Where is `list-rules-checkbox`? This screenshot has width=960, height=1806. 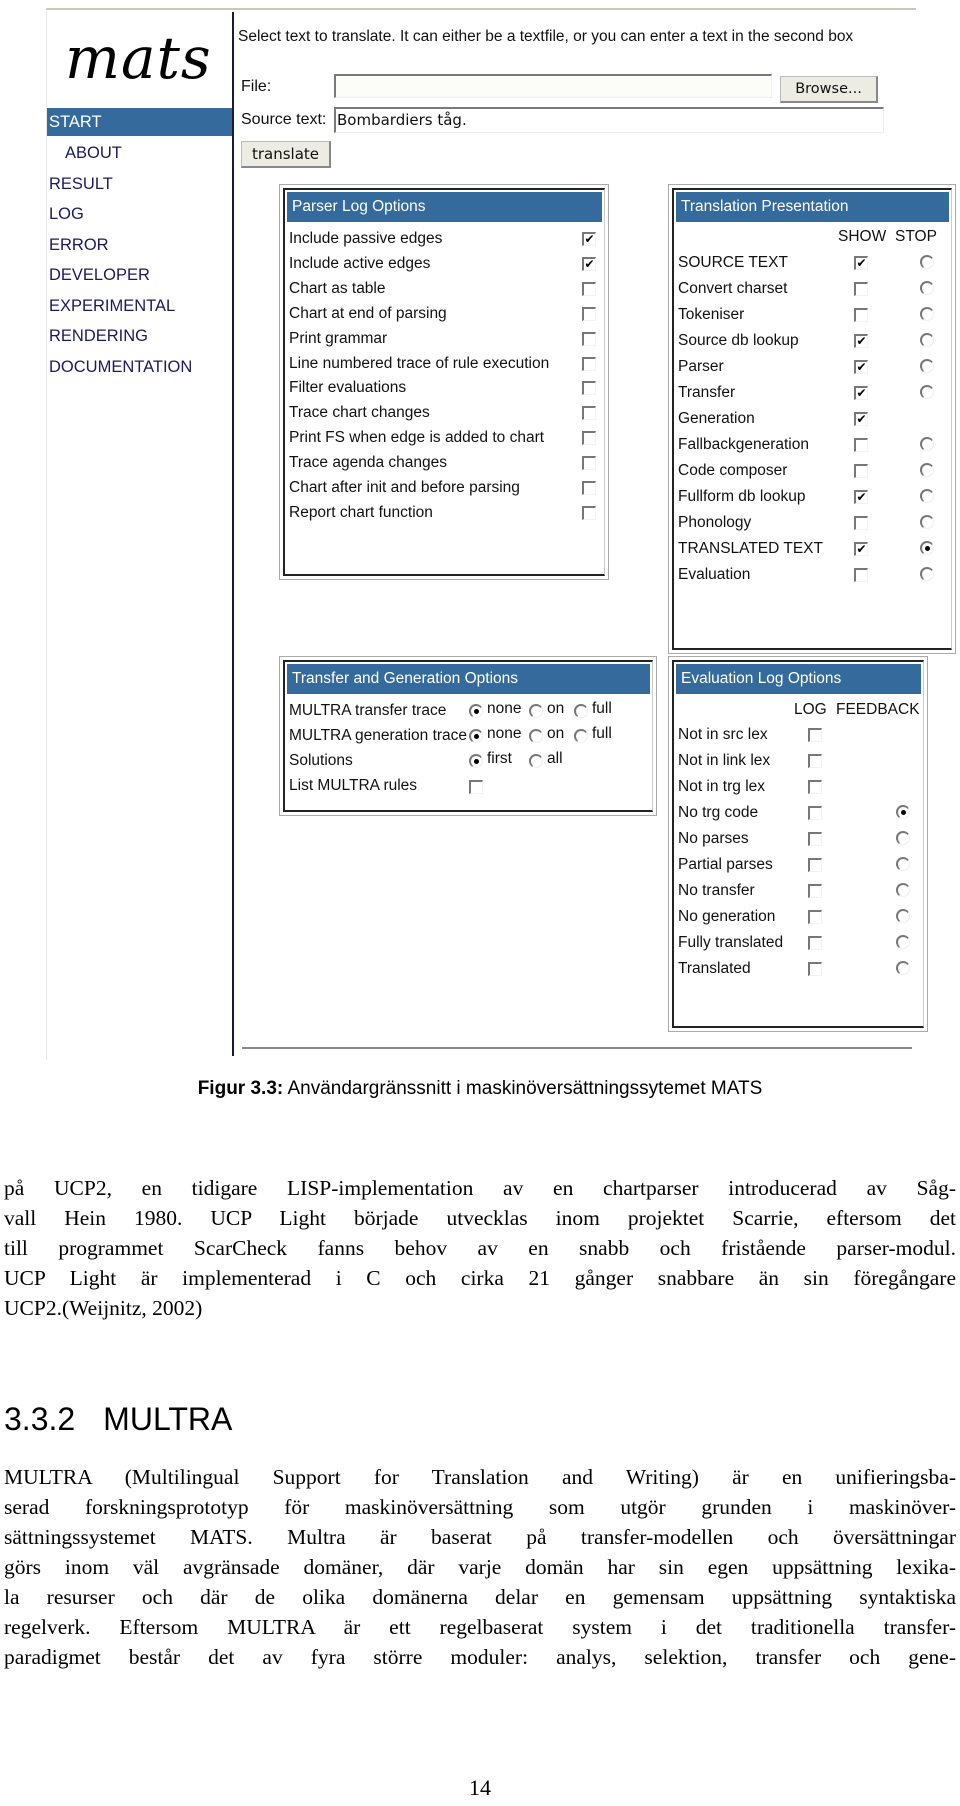 list-rules-checkbox is located at coordinates (476, 787).